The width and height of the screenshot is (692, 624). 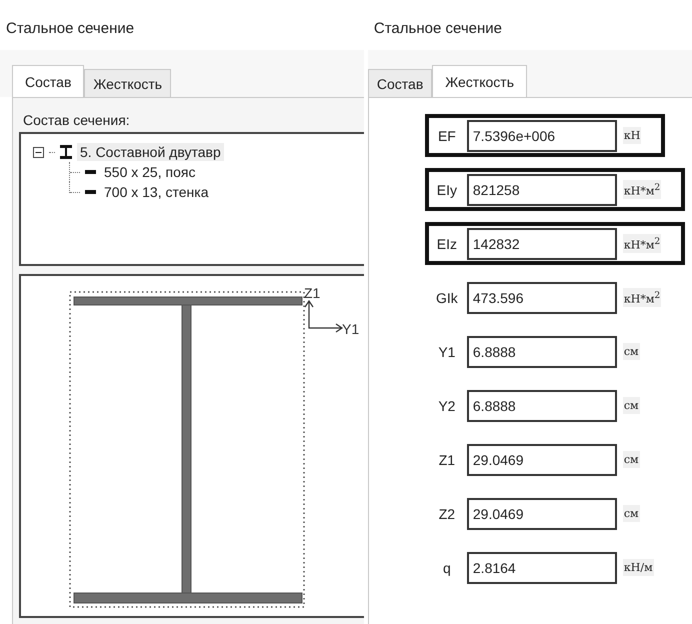 I want to click on value-field: 142832, so click(x=541, y=244).